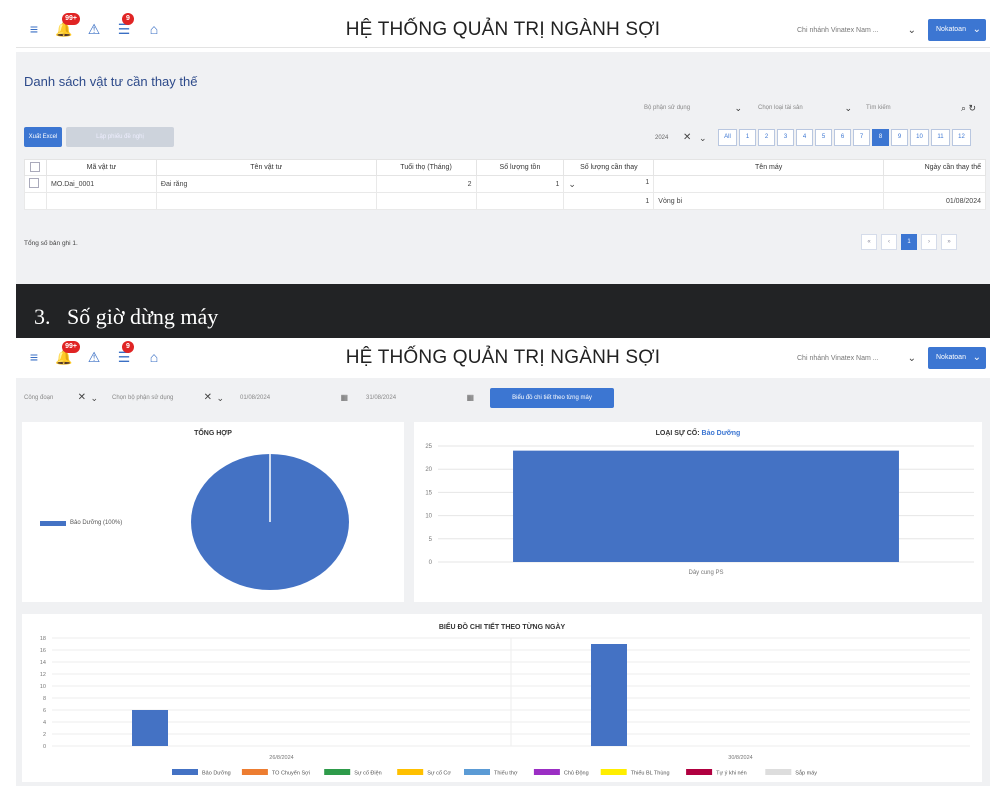  I want to click on page-button: ›, so click(929, 242).